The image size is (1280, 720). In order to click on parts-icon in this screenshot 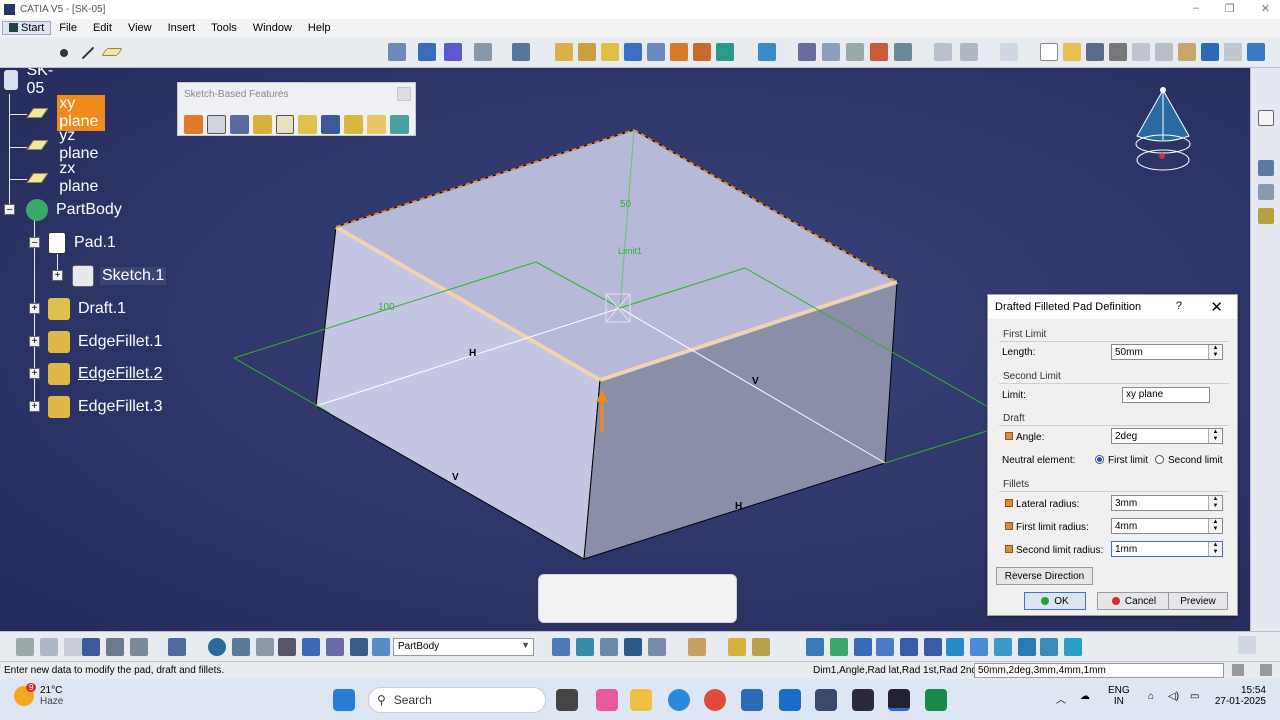, I will do `click(381, 647)`.